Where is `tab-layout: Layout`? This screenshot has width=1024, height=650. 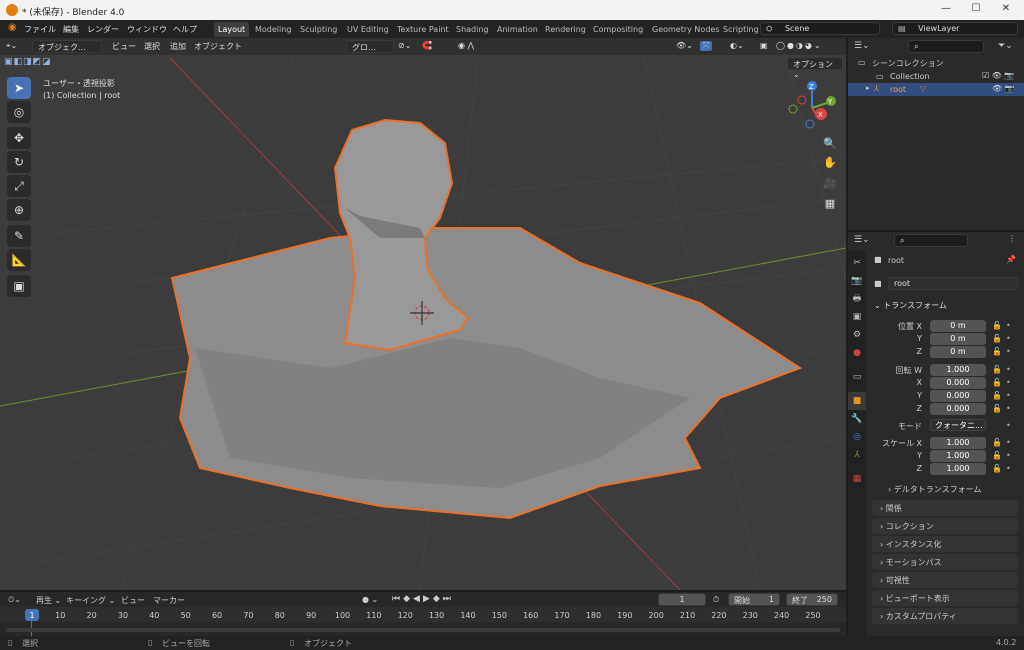
tab-layout: Layout is located at coordinates (232, 29).